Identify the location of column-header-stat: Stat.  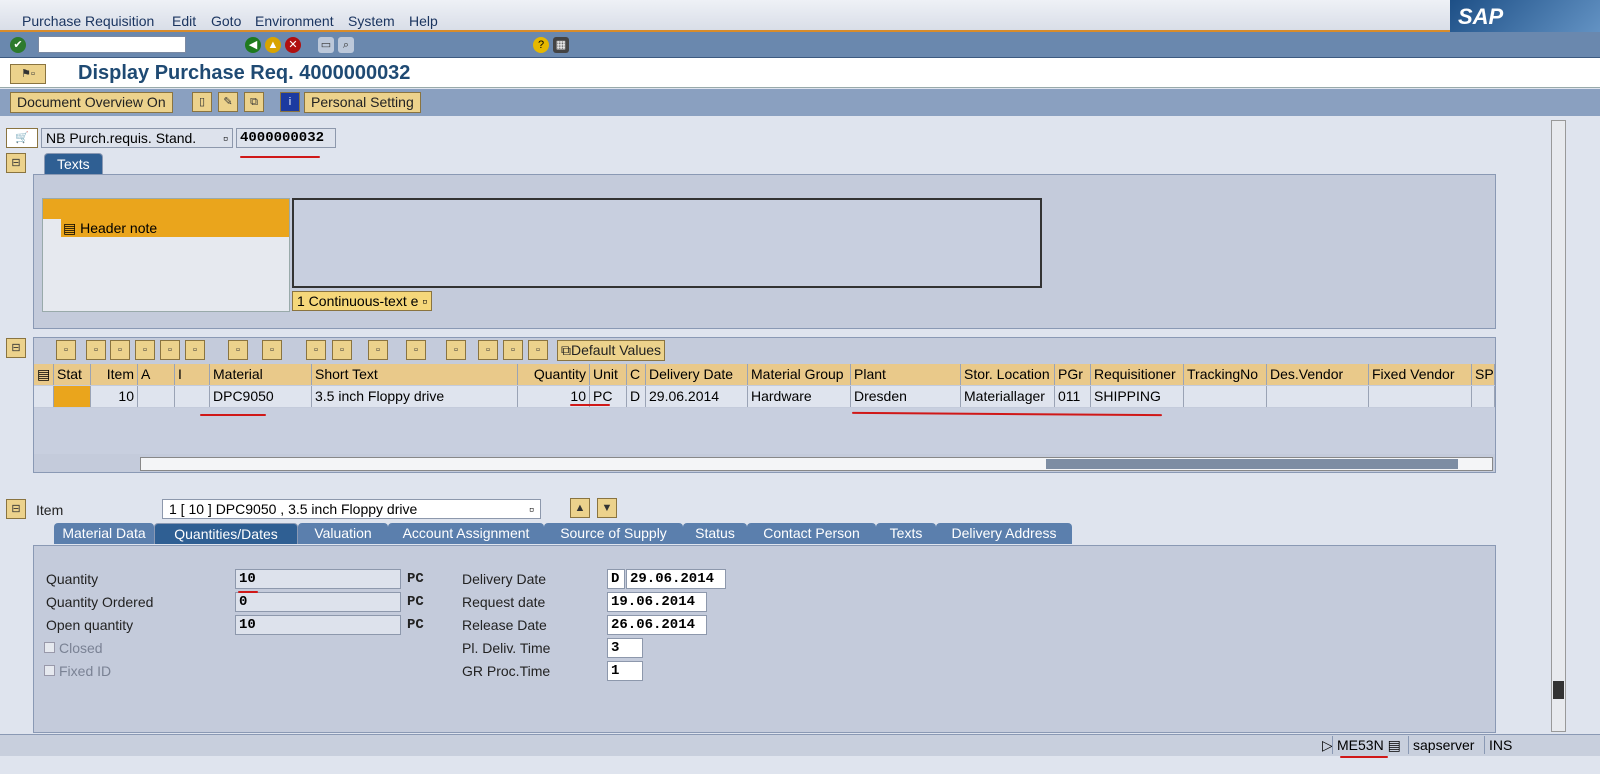
(72, 374).